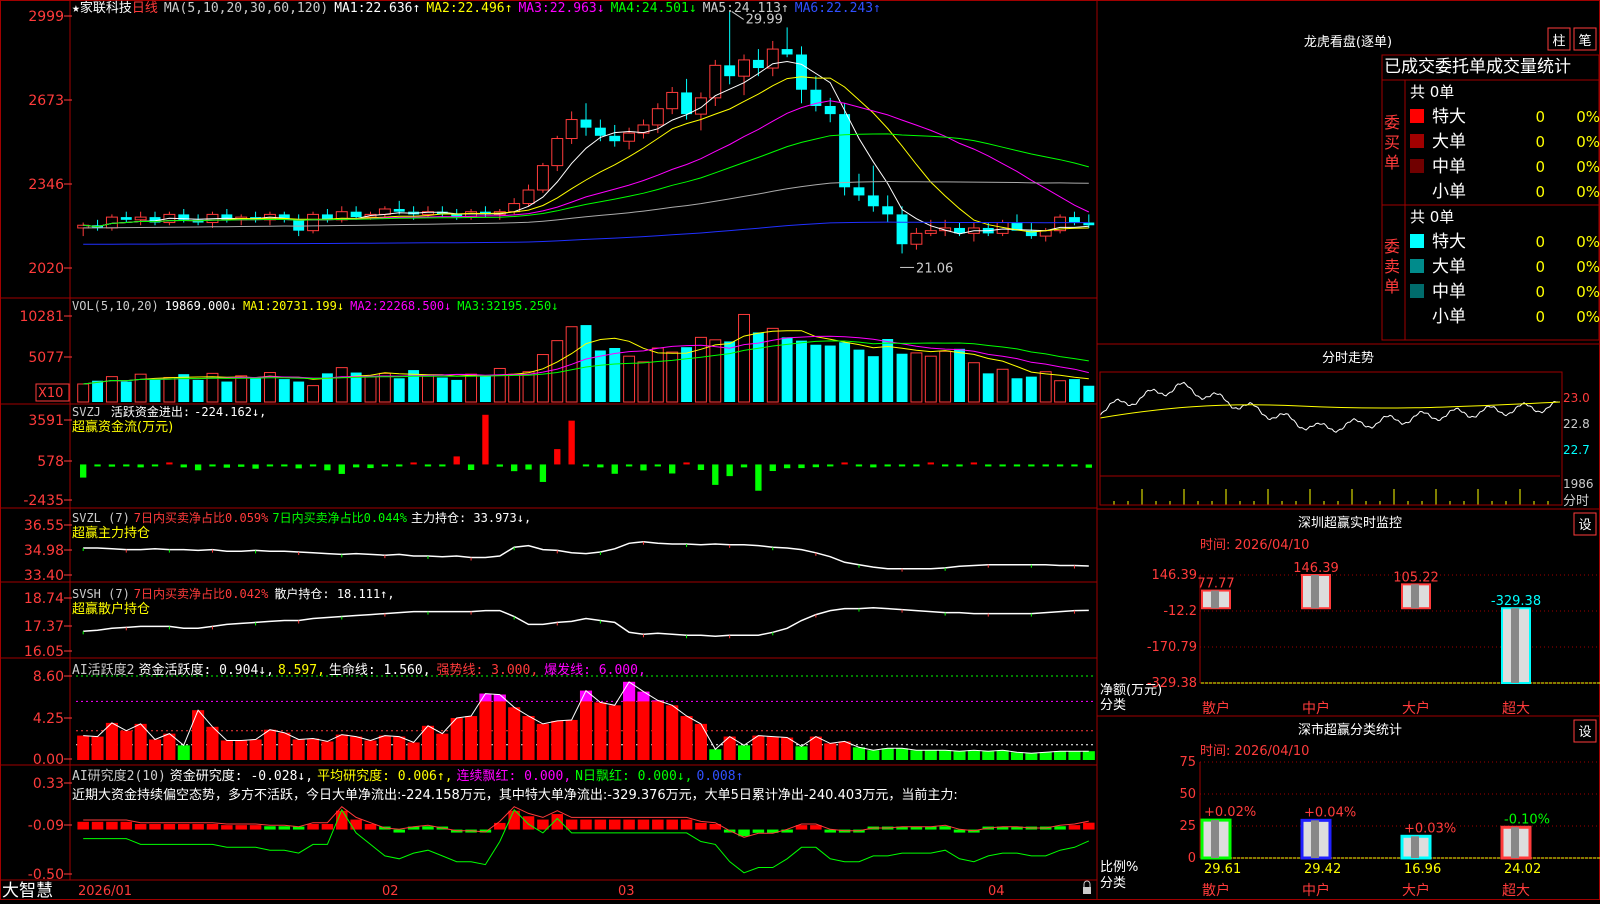  Describe the element at coordinates (1131, 690) in the screenshot. I see `sz-monitor-ylabel: 净额(万元)` at that location.